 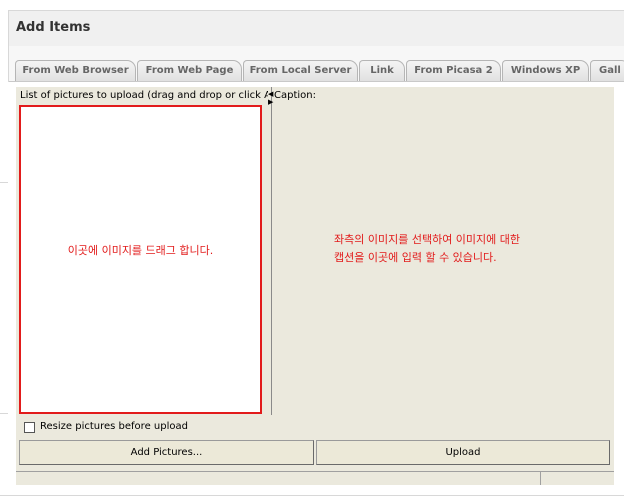 What do you see at coordinates (270, 102) in the screenshot?
I see `collapse-right-icon: ▶` at bounding box center [270, 102].